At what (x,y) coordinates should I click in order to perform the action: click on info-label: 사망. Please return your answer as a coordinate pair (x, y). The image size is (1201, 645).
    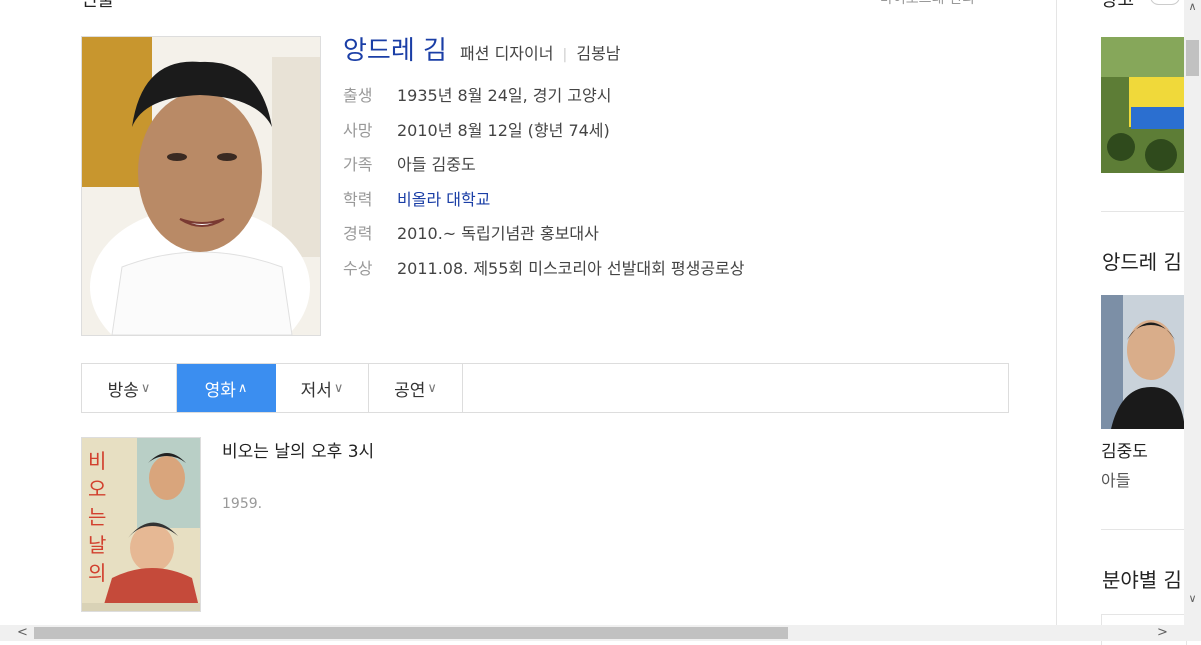
    Looking at the image, I should click on (358, 130).